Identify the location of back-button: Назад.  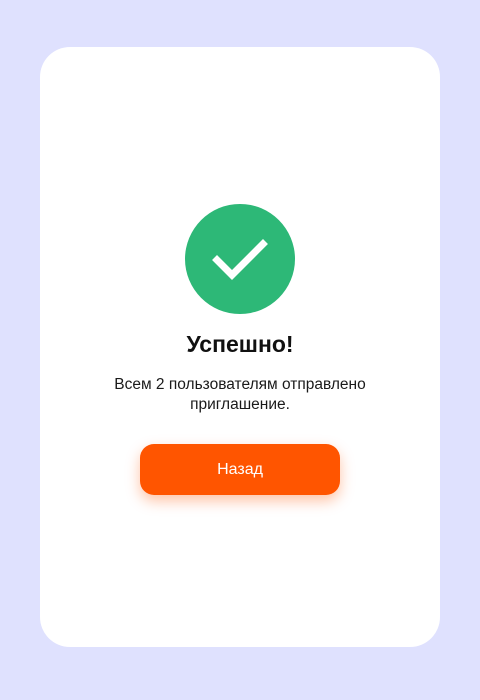
(240, 469).